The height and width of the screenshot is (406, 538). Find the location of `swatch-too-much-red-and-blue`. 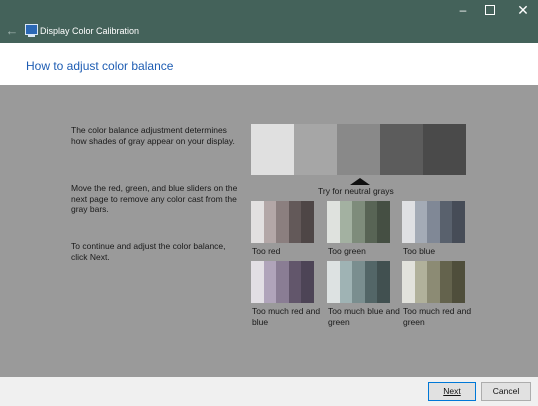

swatch-too-much-red-and-blue is located at coordinates (282, 282).